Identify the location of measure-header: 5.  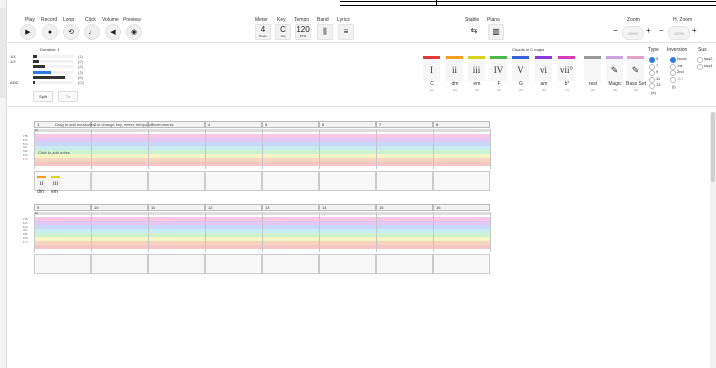
(290, 124).